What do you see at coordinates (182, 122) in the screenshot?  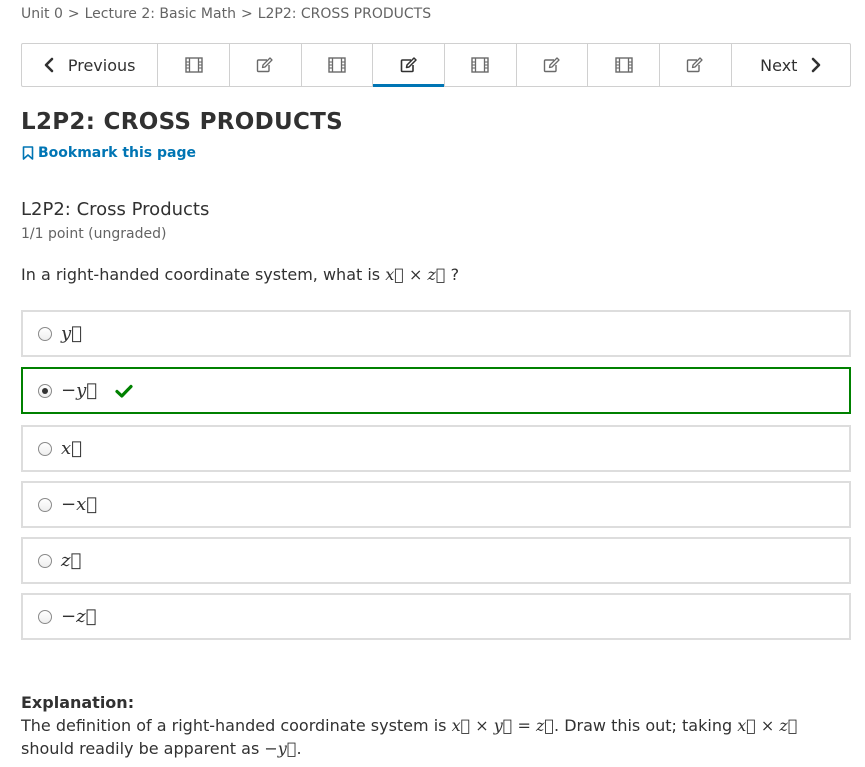 I see `page-title: L2P2: CROSS PRODUCTS` at bounding box center [182, 122].